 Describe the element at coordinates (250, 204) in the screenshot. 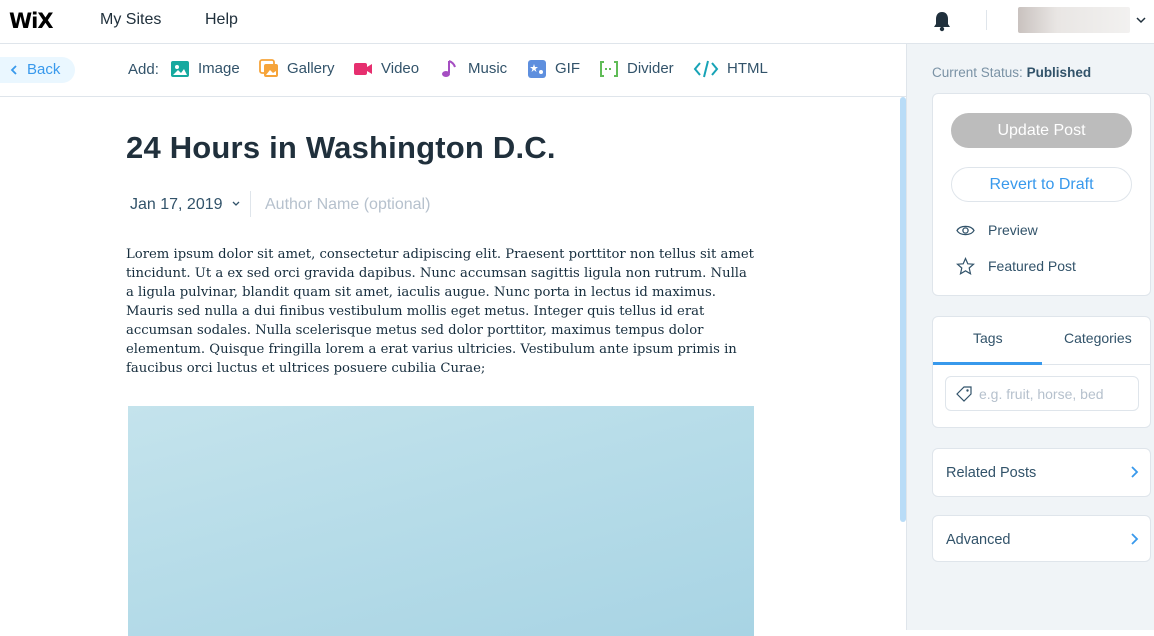

I see `meta-divider` at that location.